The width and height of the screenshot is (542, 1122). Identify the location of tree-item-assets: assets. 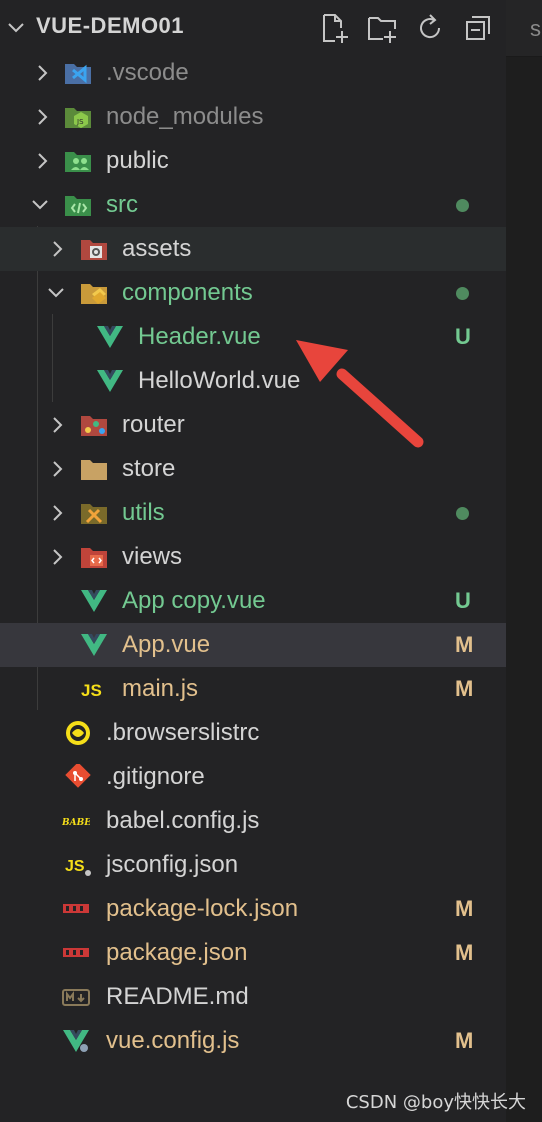
(253, 249).